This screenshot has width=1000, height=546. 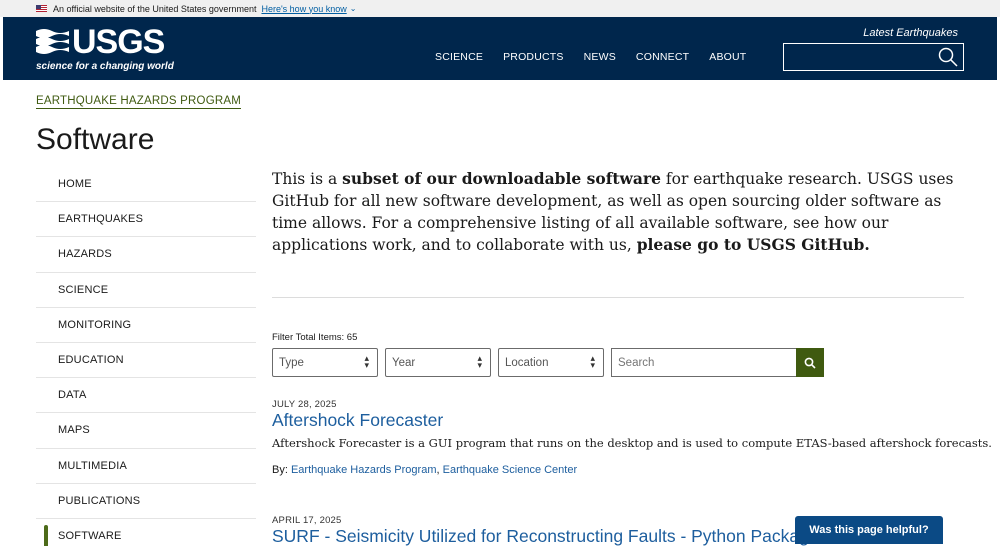 What do you see at coordinates (325, 362) in the screenshot?
I see `type-select: Type ▴ ▾` at bounding box center [325, 362].